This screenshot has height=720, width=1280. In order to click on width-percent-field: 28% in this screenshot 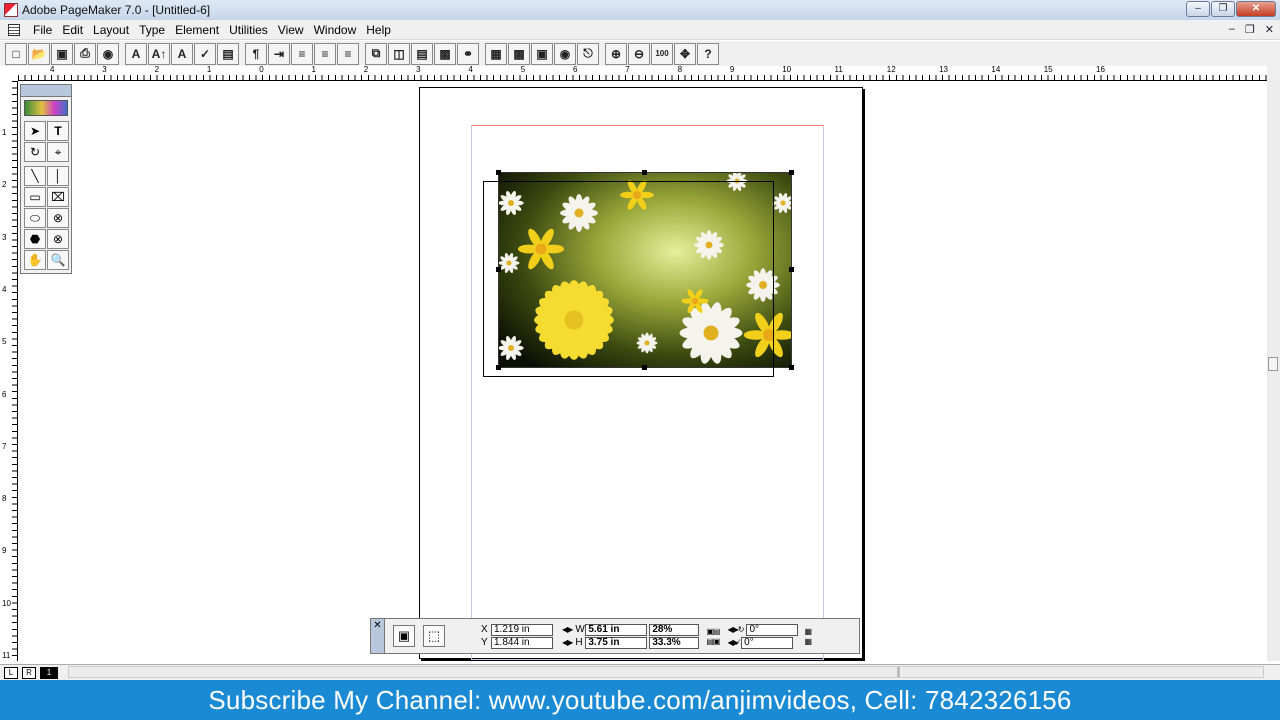, I will do `click(674, 629)`.